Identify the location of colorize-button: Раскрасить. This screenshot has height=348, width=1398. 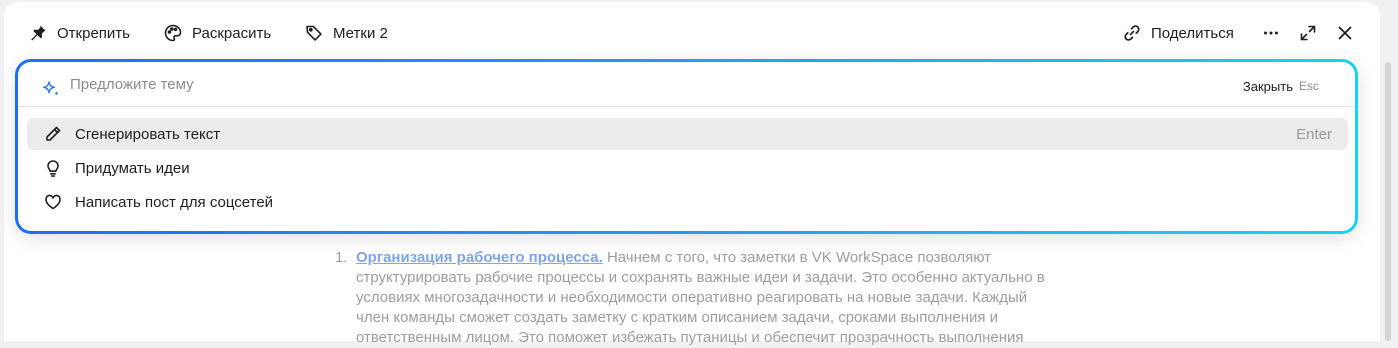
(217, 33).